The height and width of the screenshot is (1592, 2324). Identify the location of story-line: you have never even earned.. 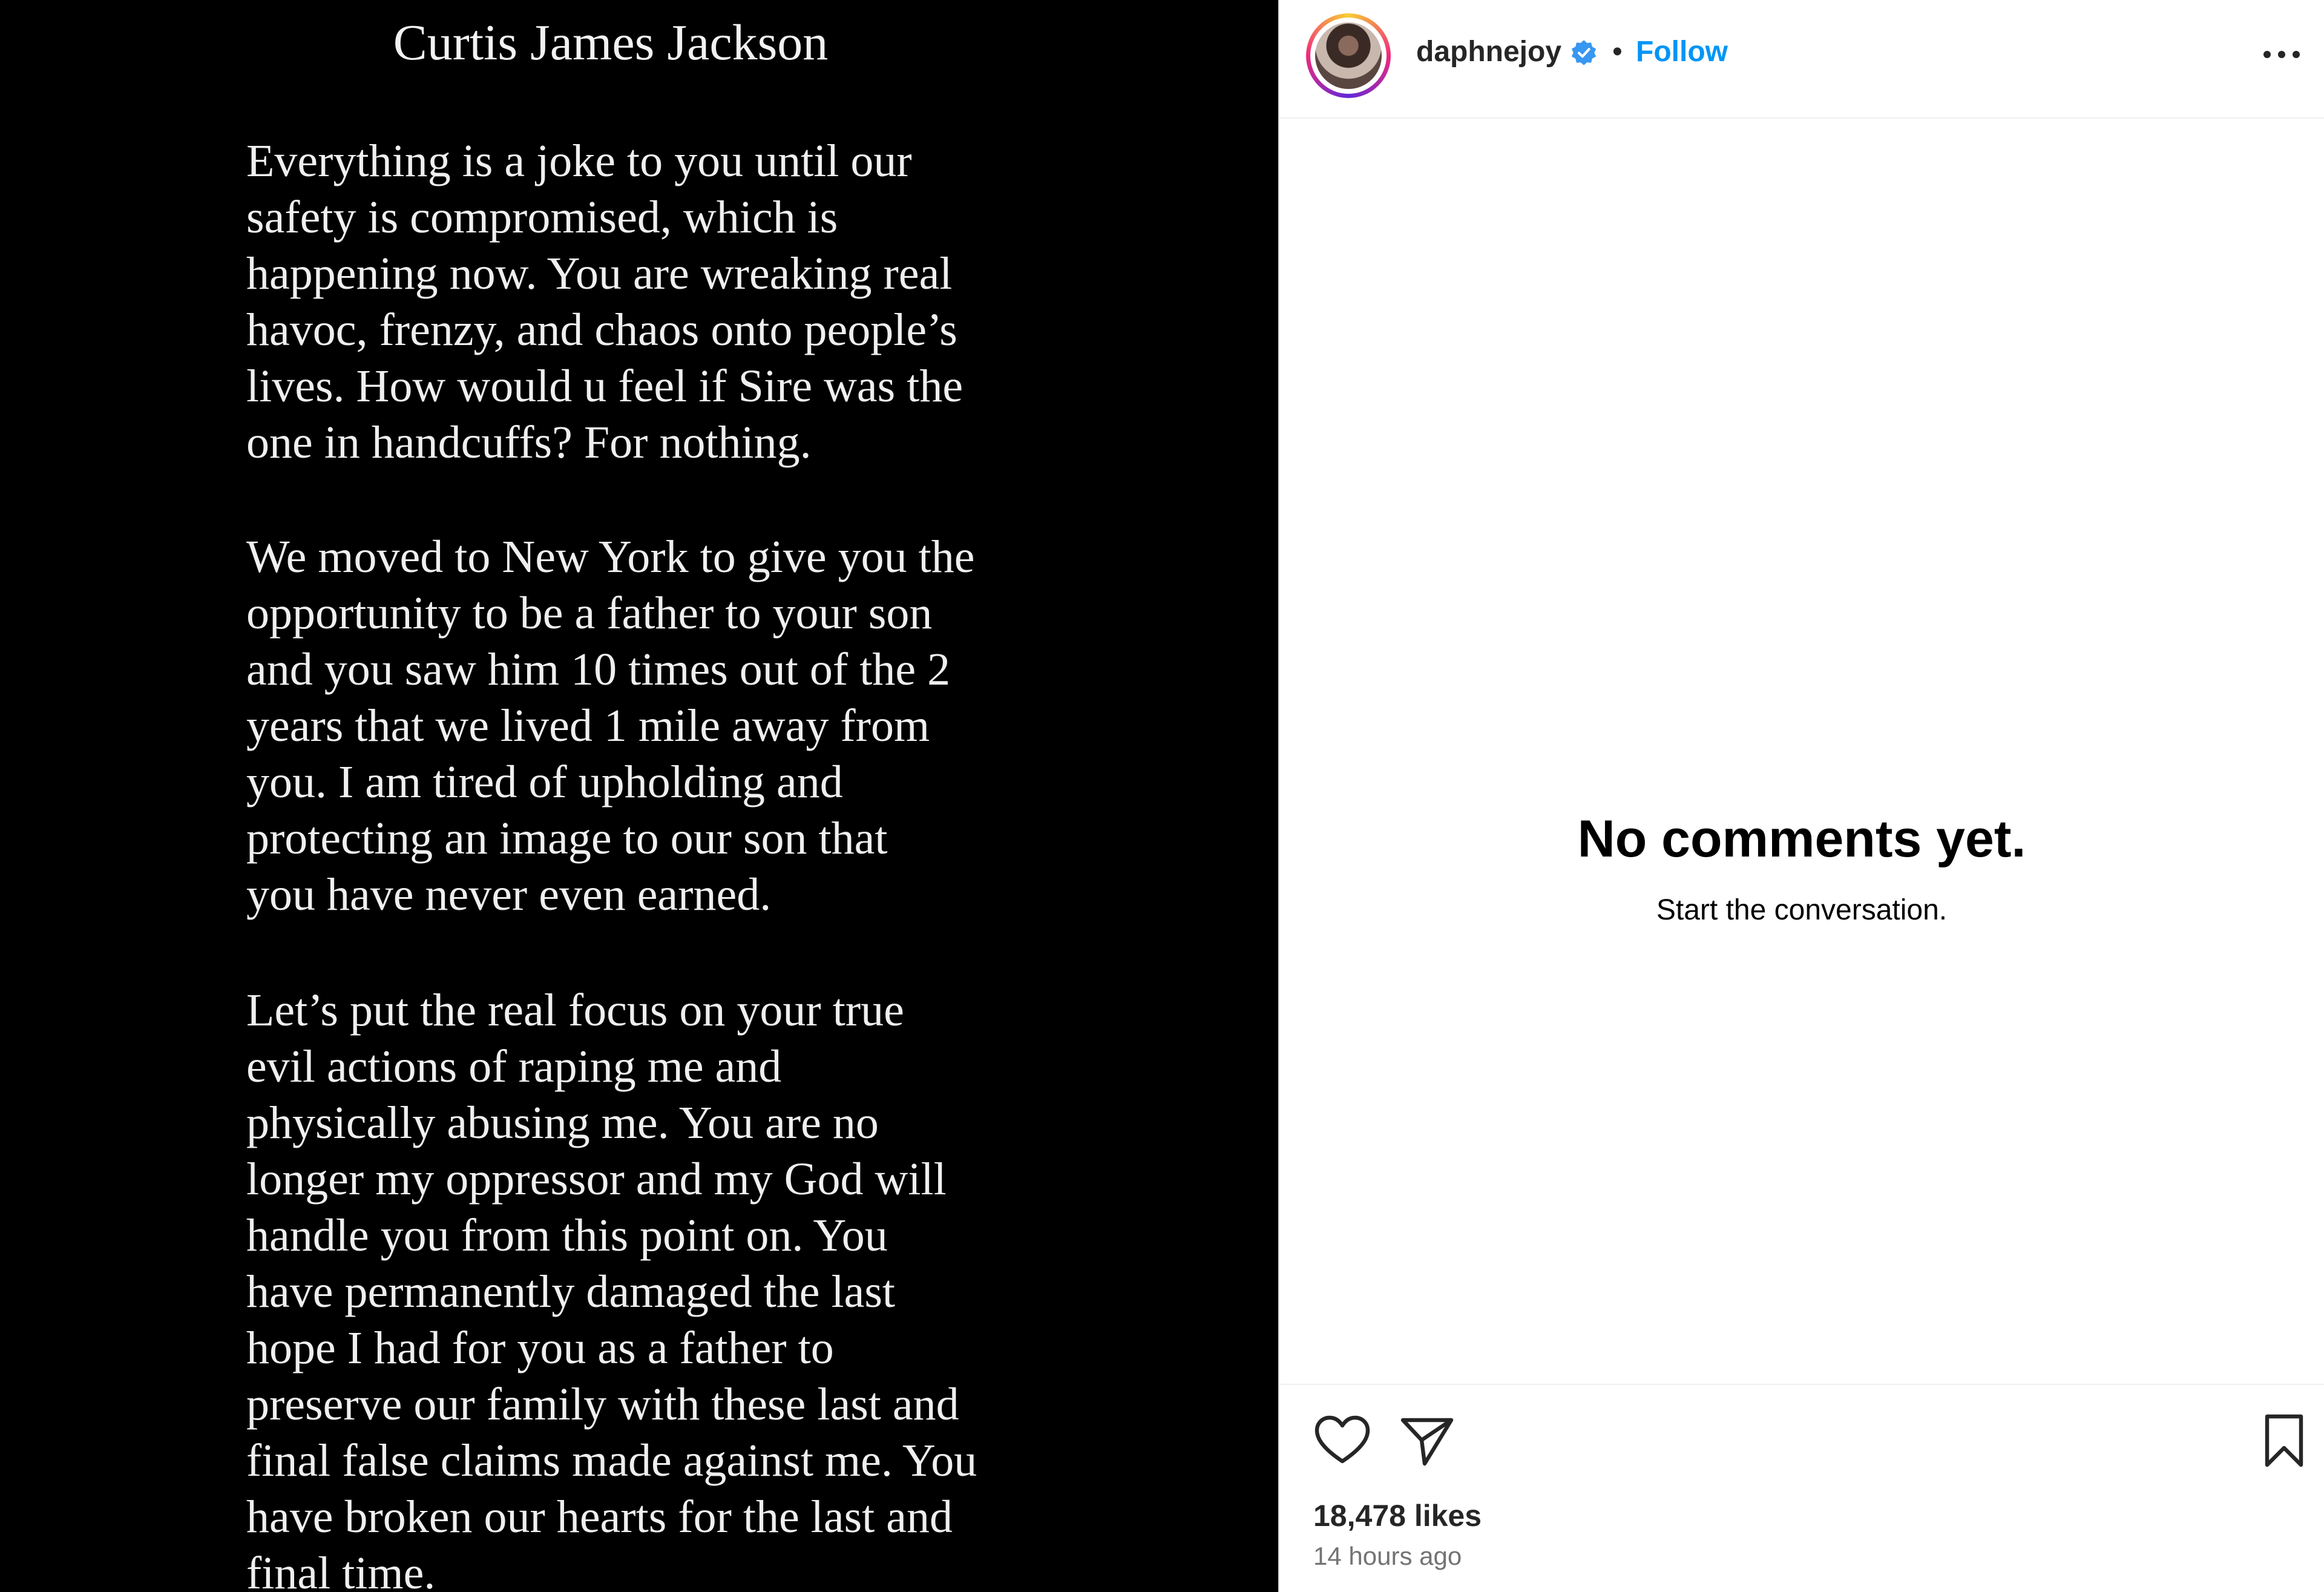
(509, 894).